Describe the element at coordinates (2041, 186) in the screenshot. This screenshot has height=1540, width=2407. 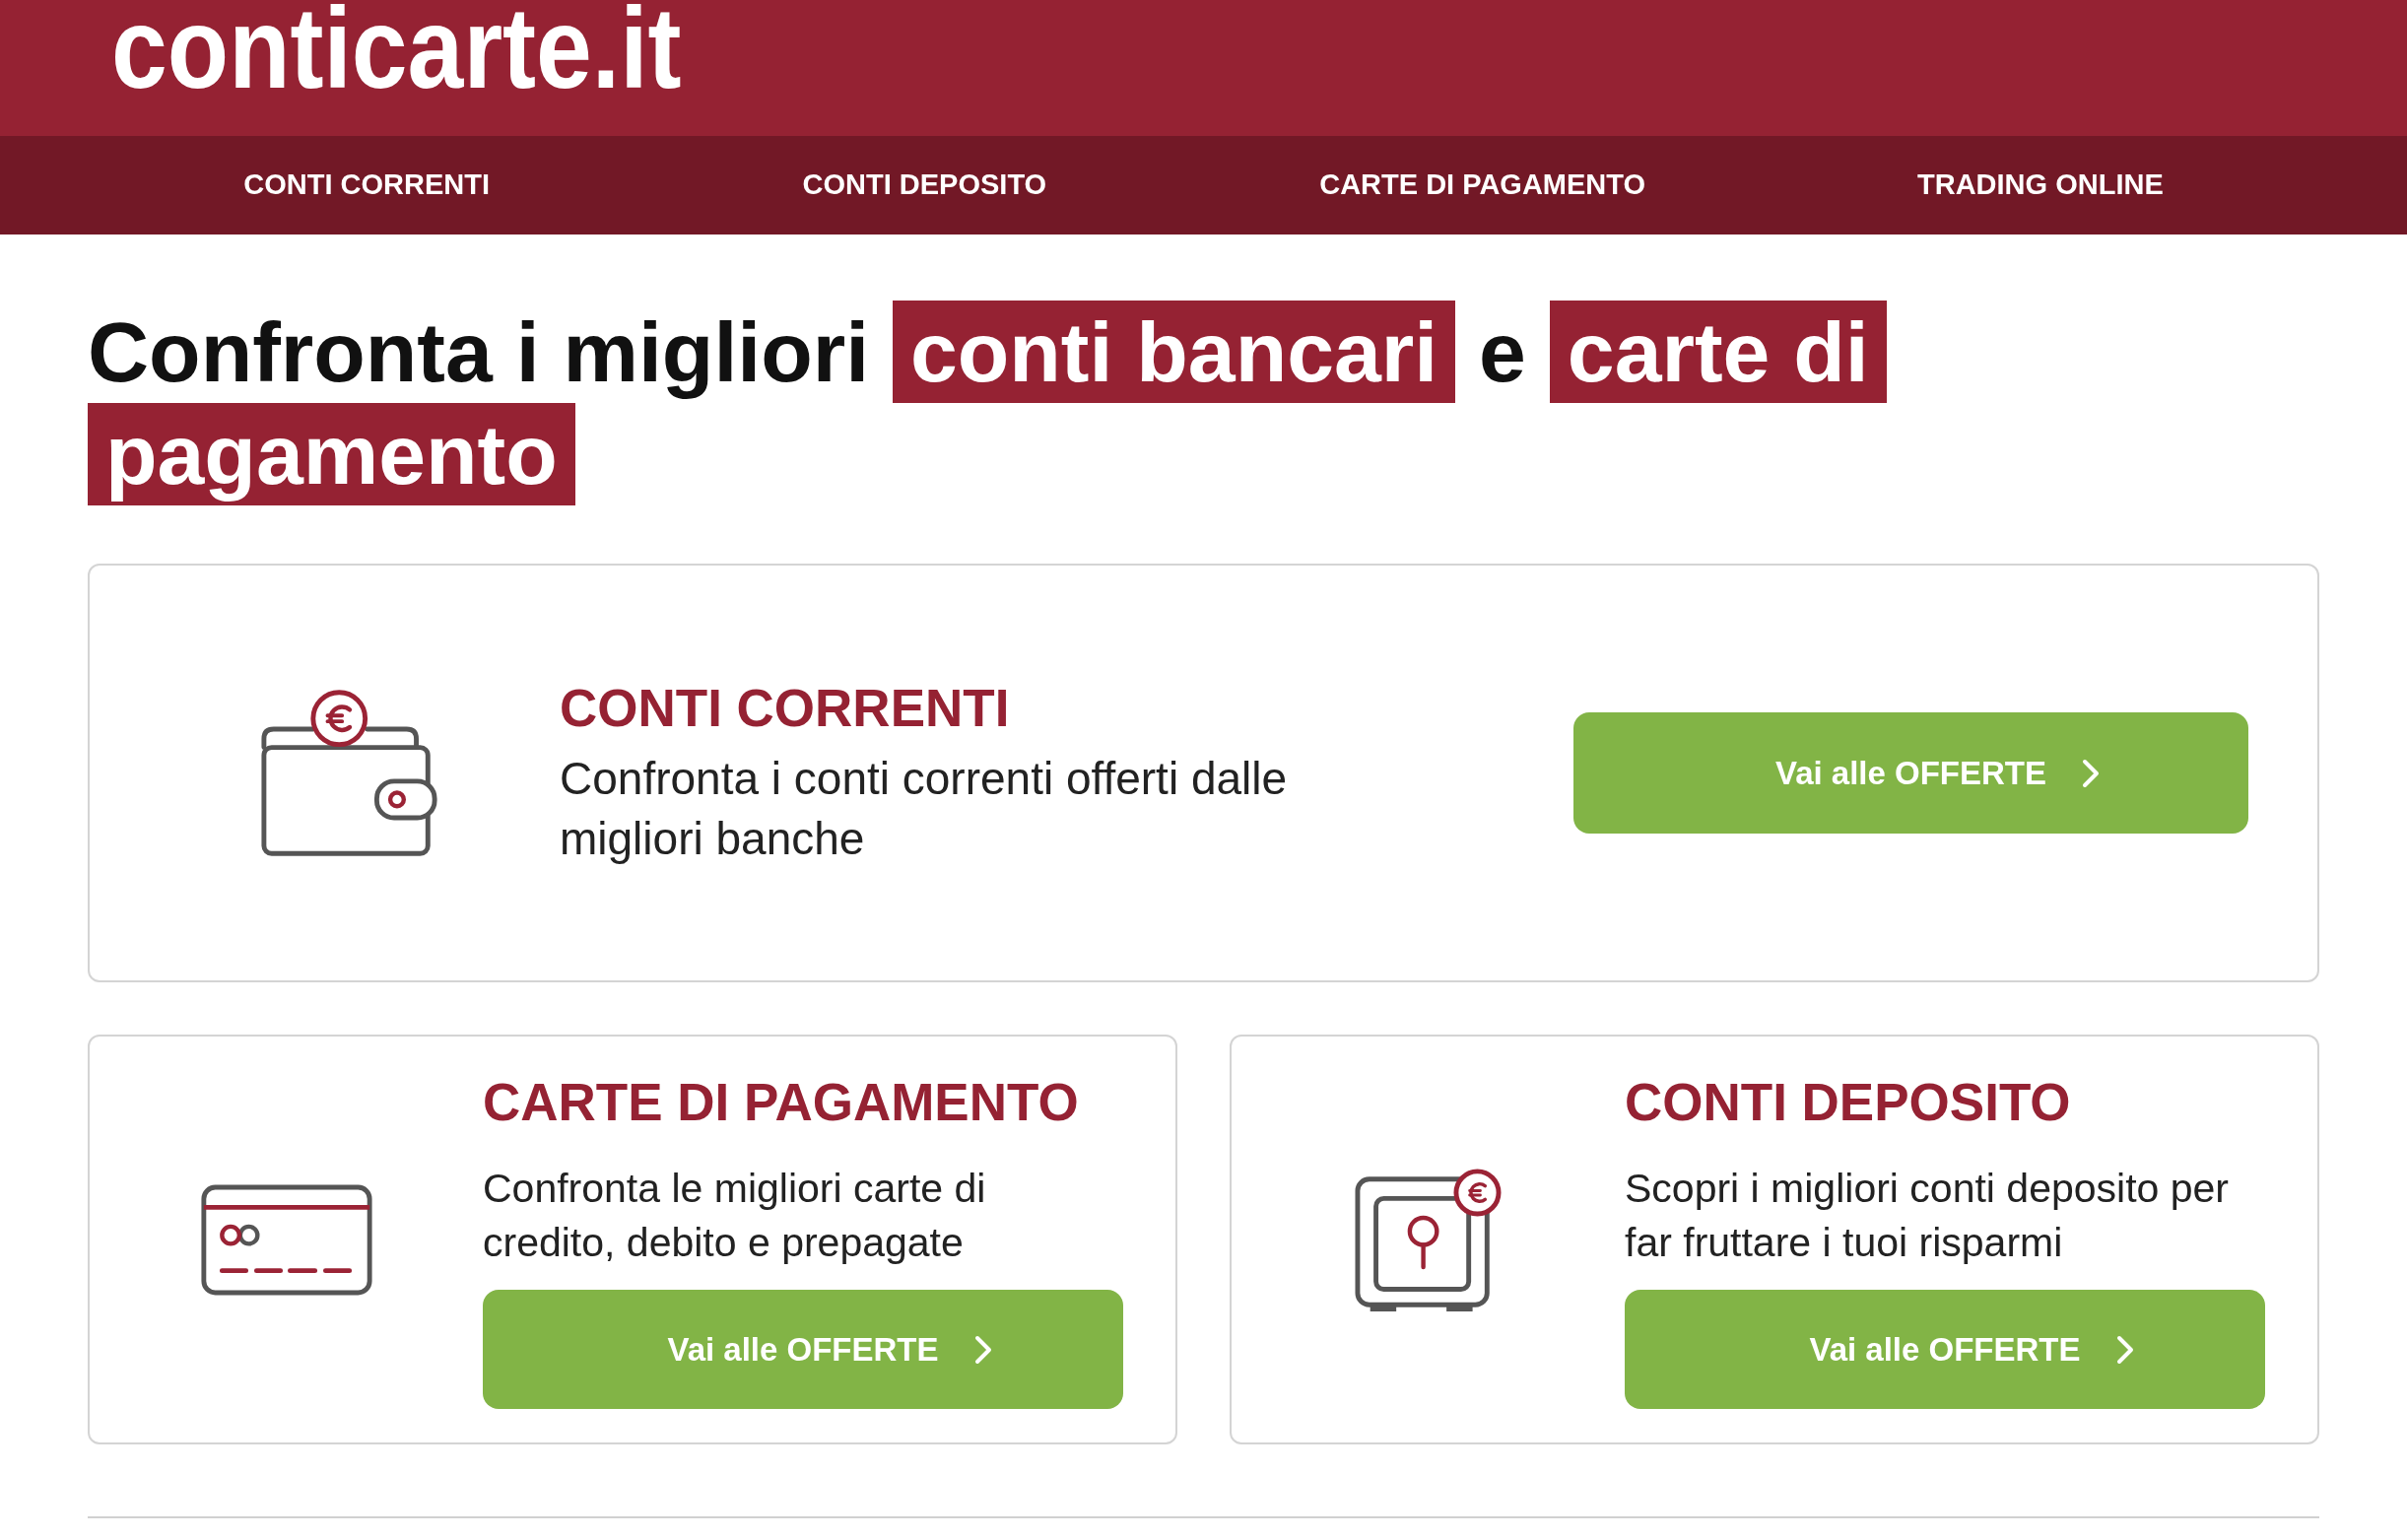
I see `nav-link: TRADING ONLINE` at that location.